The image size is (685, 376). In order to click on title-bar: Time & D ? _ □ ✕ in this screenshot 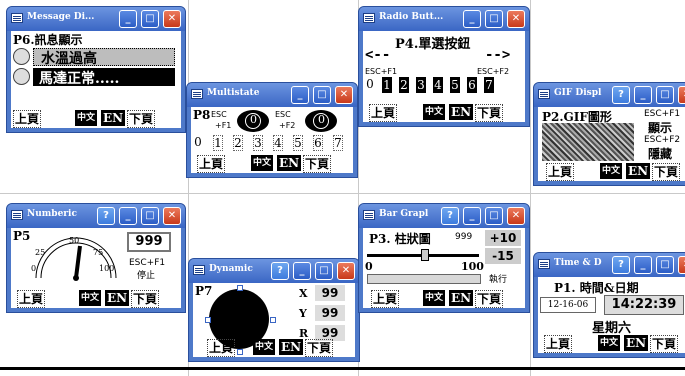, I will do `click(609, 265)`.